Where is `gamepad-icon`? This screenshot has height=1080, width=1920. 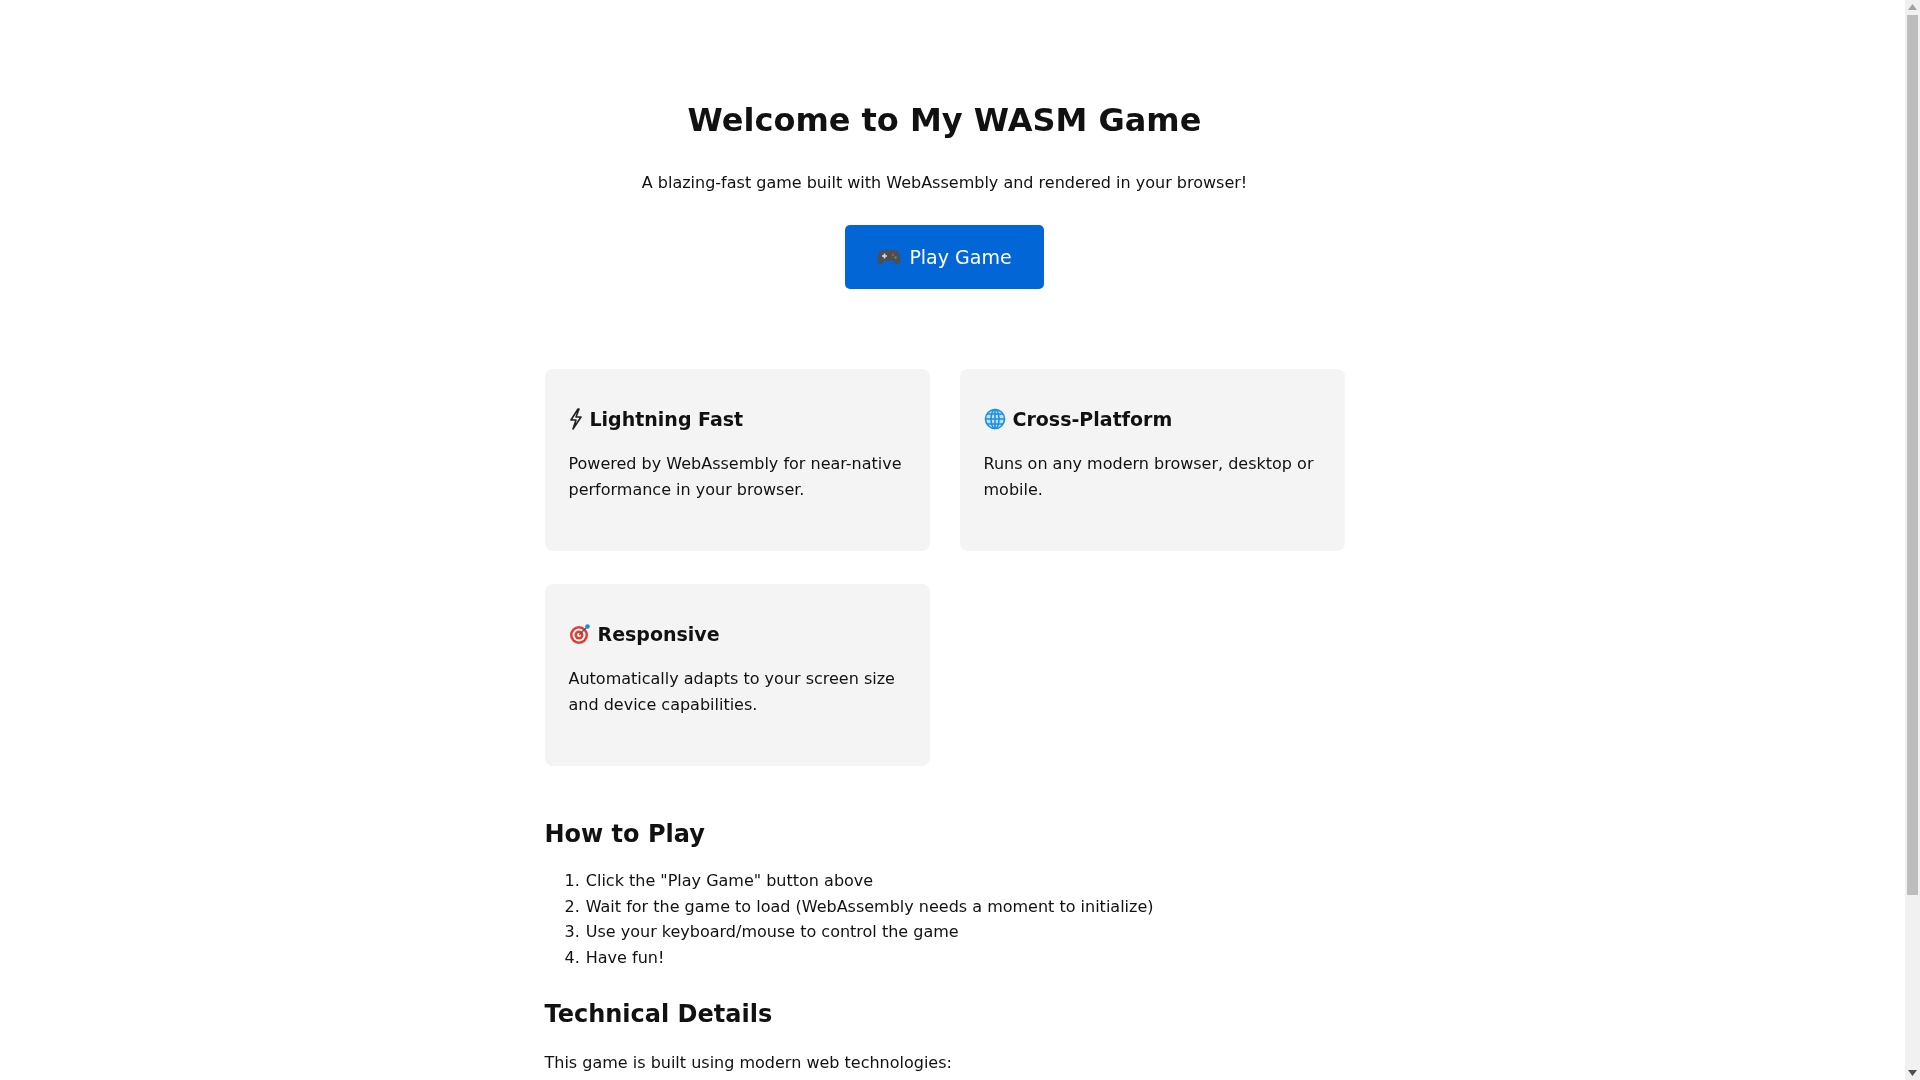
gamepad-icon is located at coordinates (889, 257).